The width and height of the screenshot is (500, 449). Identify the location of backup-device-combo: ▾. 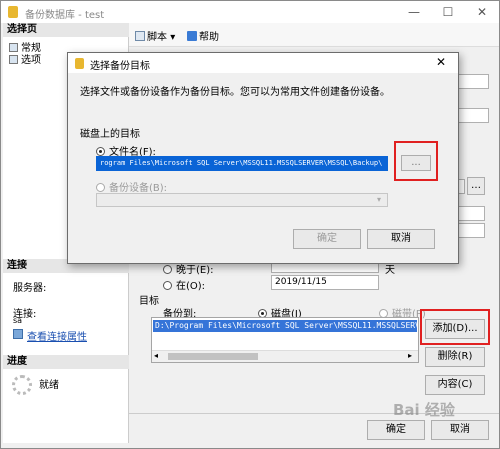
(242, 200).